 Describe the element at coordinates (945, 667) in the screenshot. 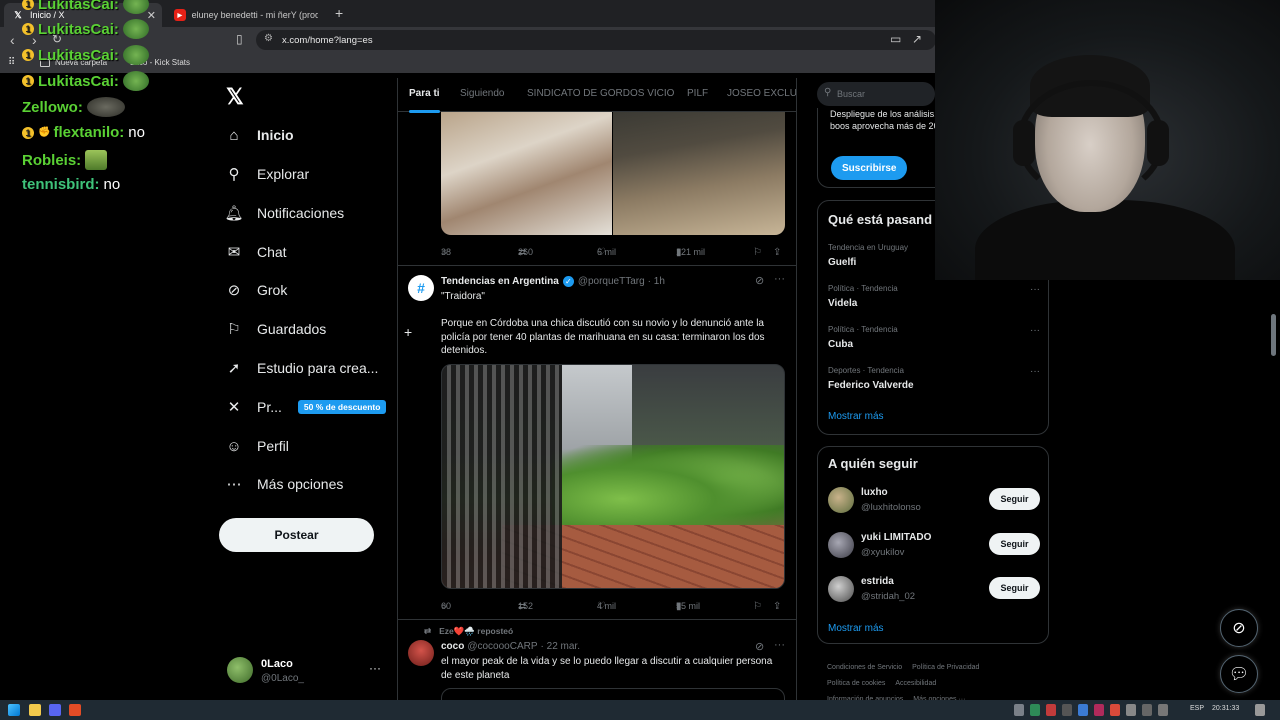

I see `footer-link: Política de Privacidad` at that location.